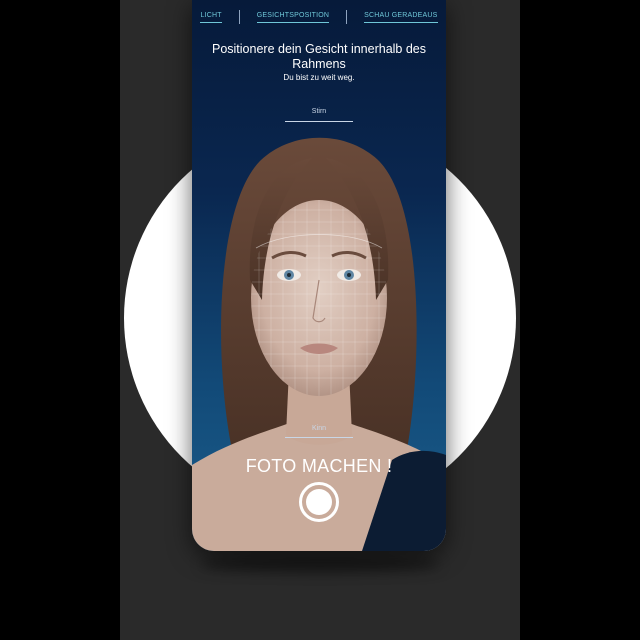 The height and width of the screenshot is (640, 640). What do you see at coordinates (320, 564) in the screenshot?
I see `phone-shadow` at bounding box center [320, 564].